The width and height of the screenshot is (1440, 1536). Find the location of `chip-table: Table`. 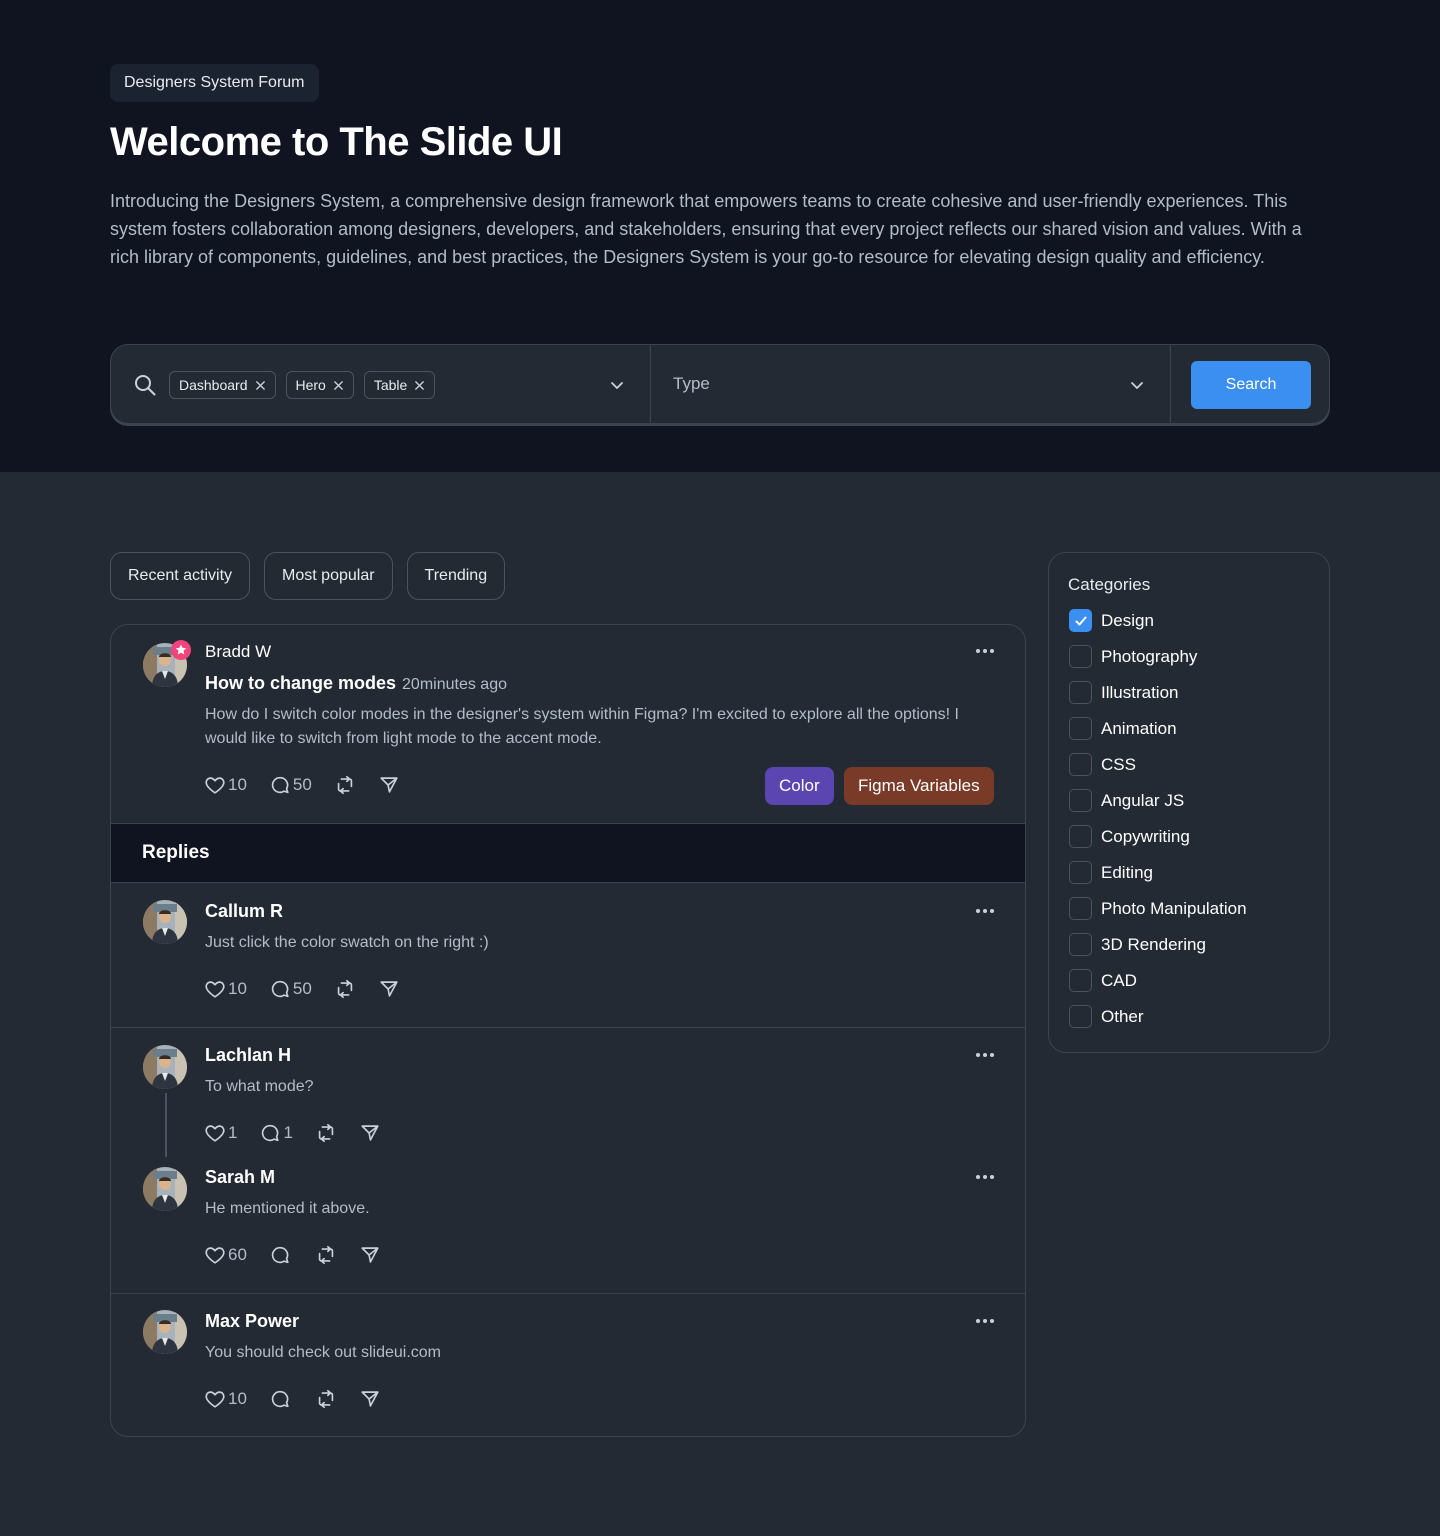

chip-table: Table is located at coordinates (399, 385).